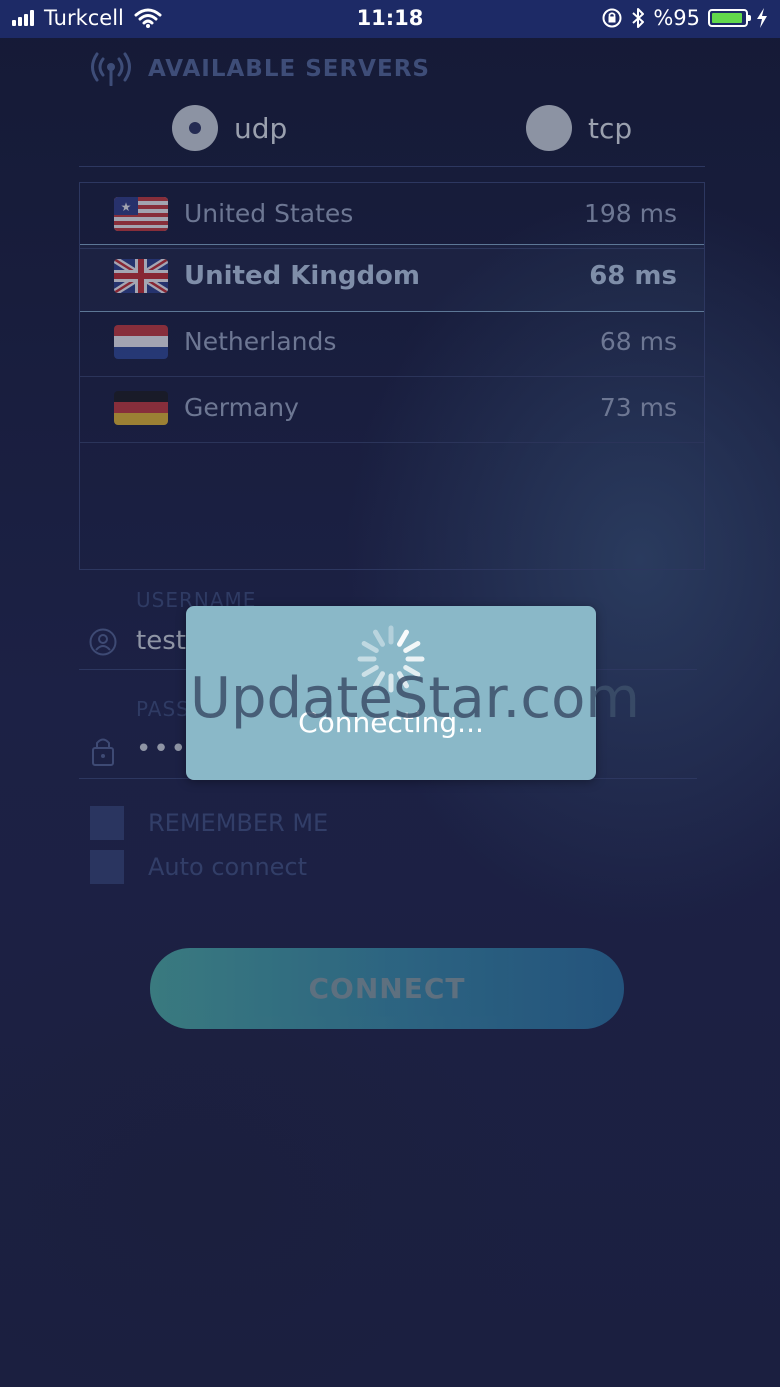 The height and width of the screenshot is (1387, 780). I want to click on server-name: United States, so click(269, 213).